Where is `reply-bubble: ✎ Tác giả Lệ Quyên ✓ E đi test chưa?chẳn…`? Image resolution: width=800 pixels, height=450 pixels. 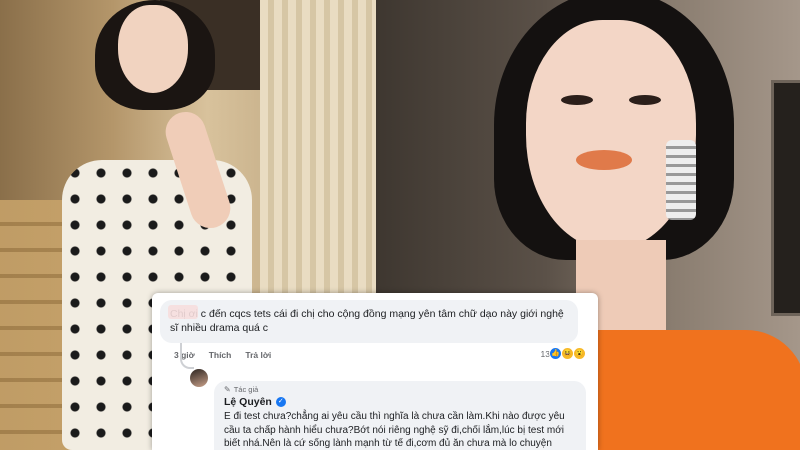
reply-bubble: ✎ Tác giả Lệ Quyên ✓ E đi test chưa?chẳn… is located at coordinates (400, 415).